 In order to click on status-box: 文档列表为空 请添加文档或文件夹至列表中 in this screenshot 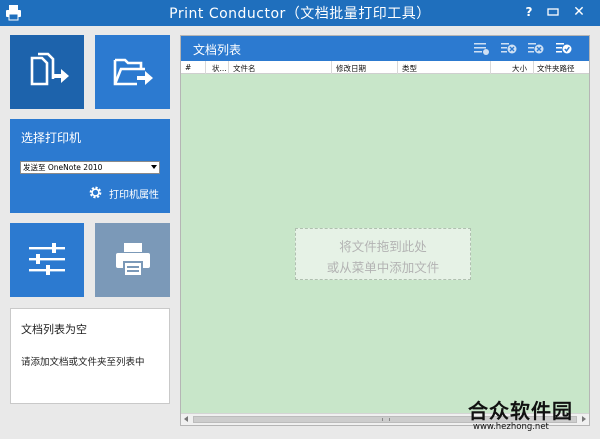, I will do `click(90, 356)`.